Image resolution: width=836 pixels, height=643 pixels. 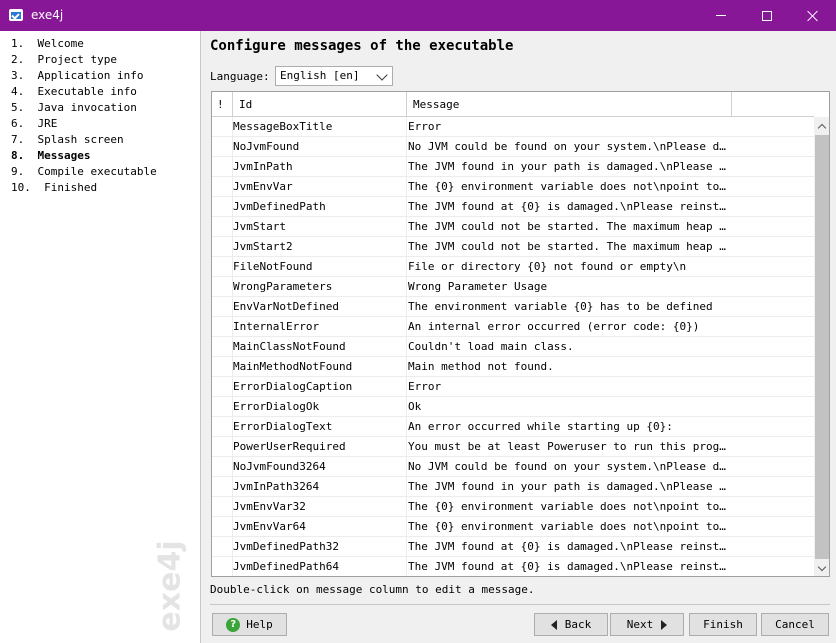 I want to click on help-icon: ?, so click(x=233, y=624).